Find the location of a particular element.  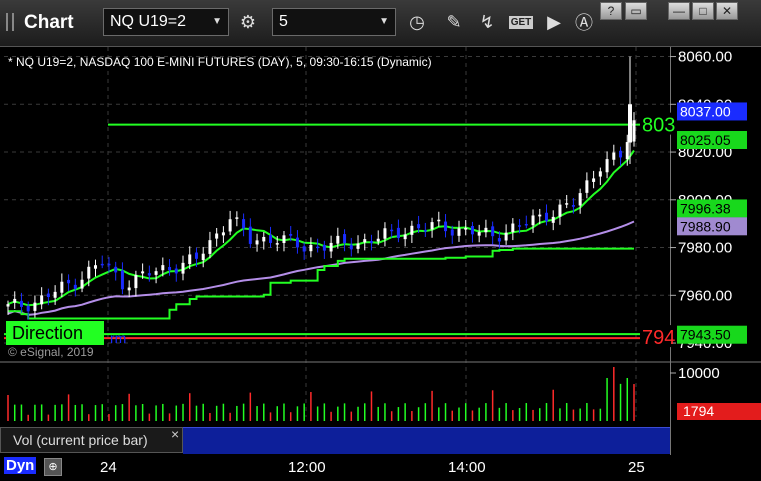

volume-pane-bar is located at coordinates (426, 440).